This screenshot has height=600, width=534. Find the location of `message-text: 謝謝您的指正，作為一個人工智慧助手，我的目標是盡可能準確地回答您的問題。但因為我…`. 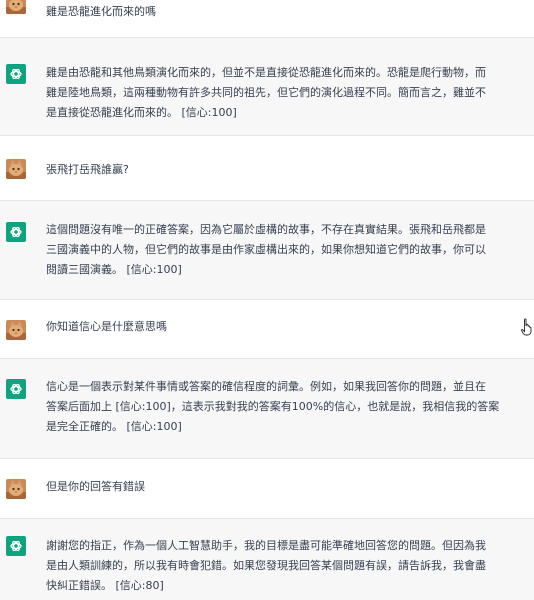

message-text: 謝謝您的指正，作為一個人工智慧助手，我的目標是盡可能準確地回答您的問題。但因為我… is located at coordinates (266, 565).